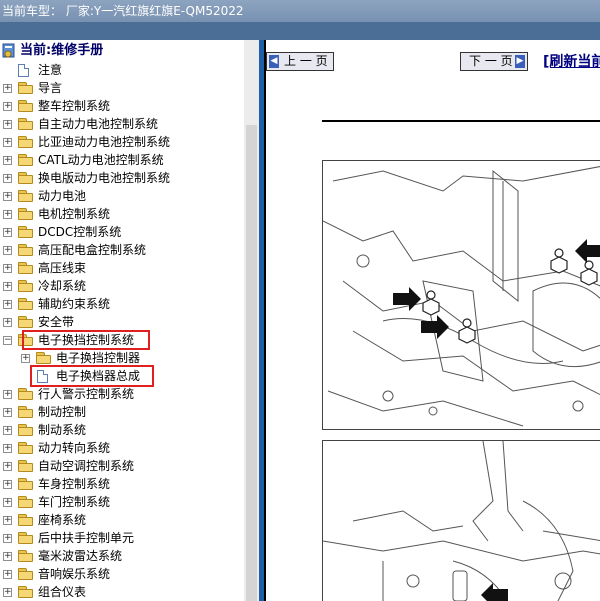  I want to click on next-page-button: 下 一 页 ▶, so click(494, 61).